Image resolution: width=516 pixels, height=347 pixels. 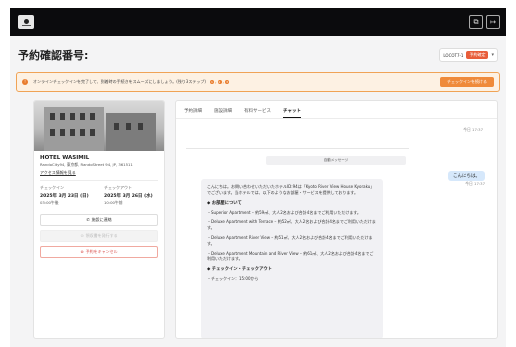 What do you see at coordinates (476, 22) in the screenshot?
I see `share-icon: ⧉` at bounding box center [476, 22].